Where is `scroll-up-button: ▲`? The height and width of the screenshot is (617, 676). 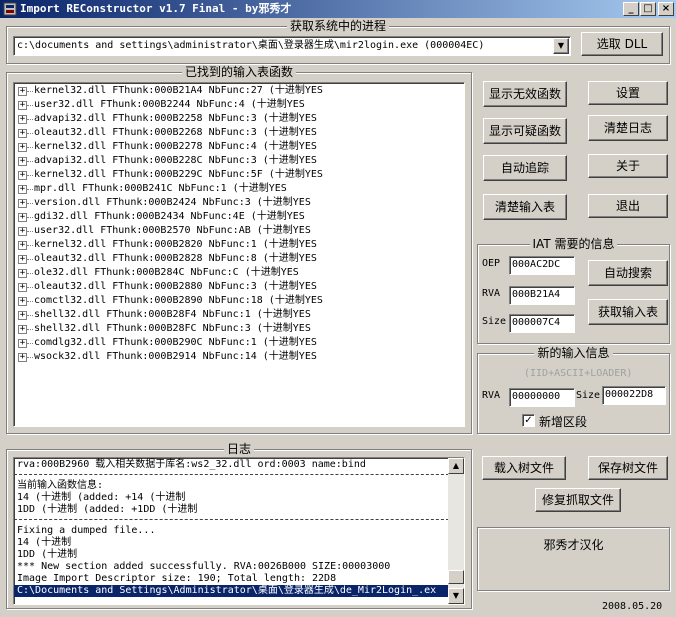 scroll-up-button: ▲ is located at coordinates (456, 466).